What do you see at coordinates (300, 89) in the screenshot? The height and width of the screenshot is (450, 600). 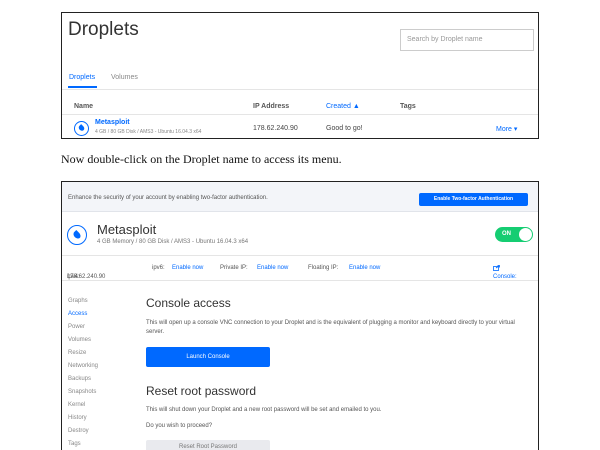 I see `divider` at bounding box center [300, 89].